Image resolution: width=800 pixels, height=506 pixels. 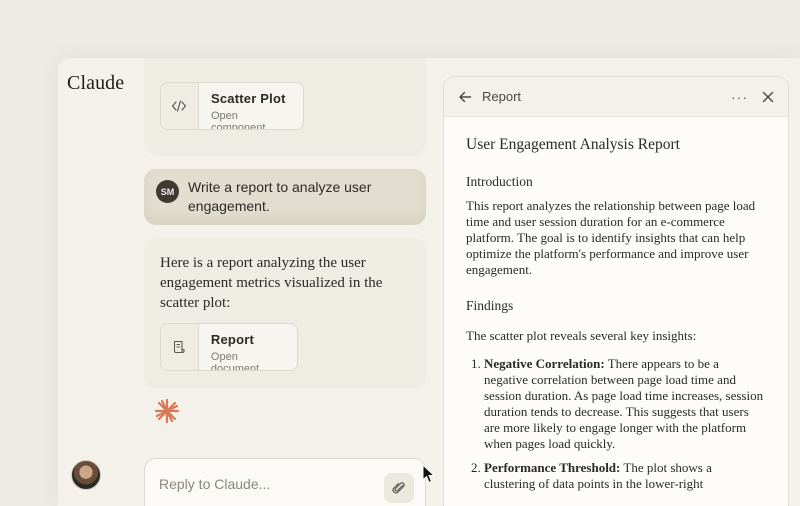 I want to click on claude-spark-icon, so click(x=167, y=411).